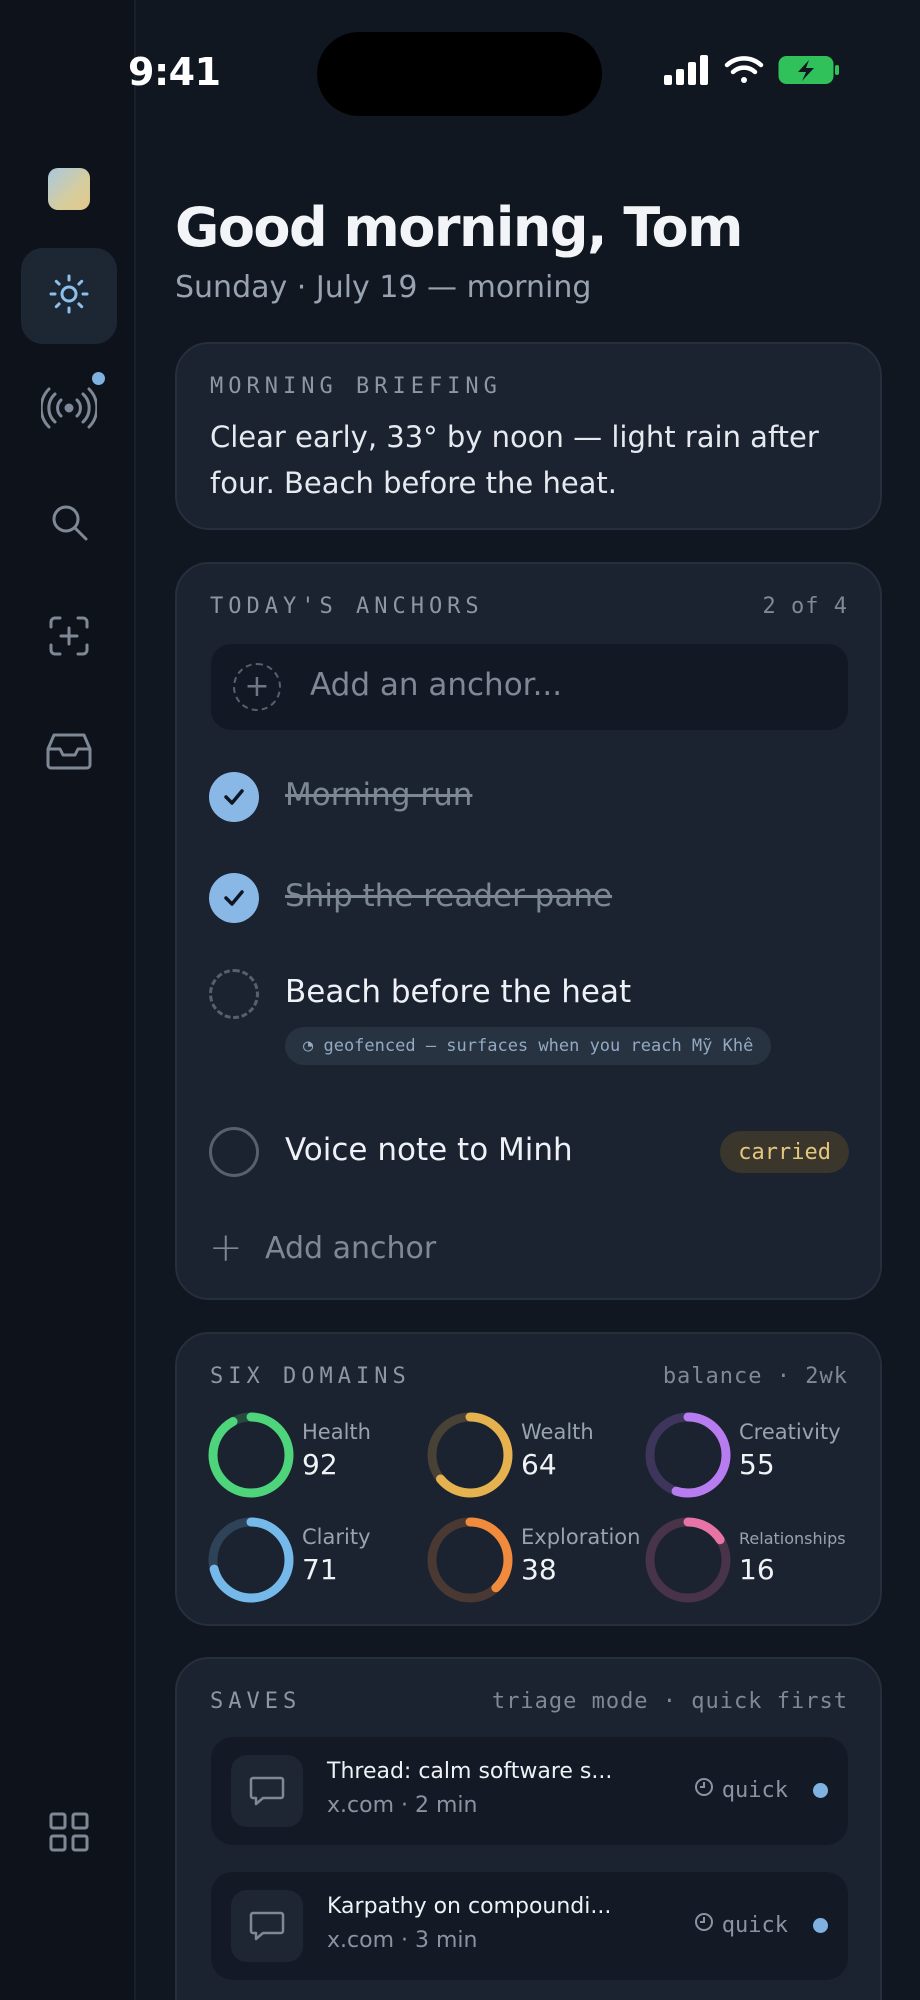 The height and width of the screenshot is (2000, 920). I want to click on add-frame-icon, so click(69, 638).